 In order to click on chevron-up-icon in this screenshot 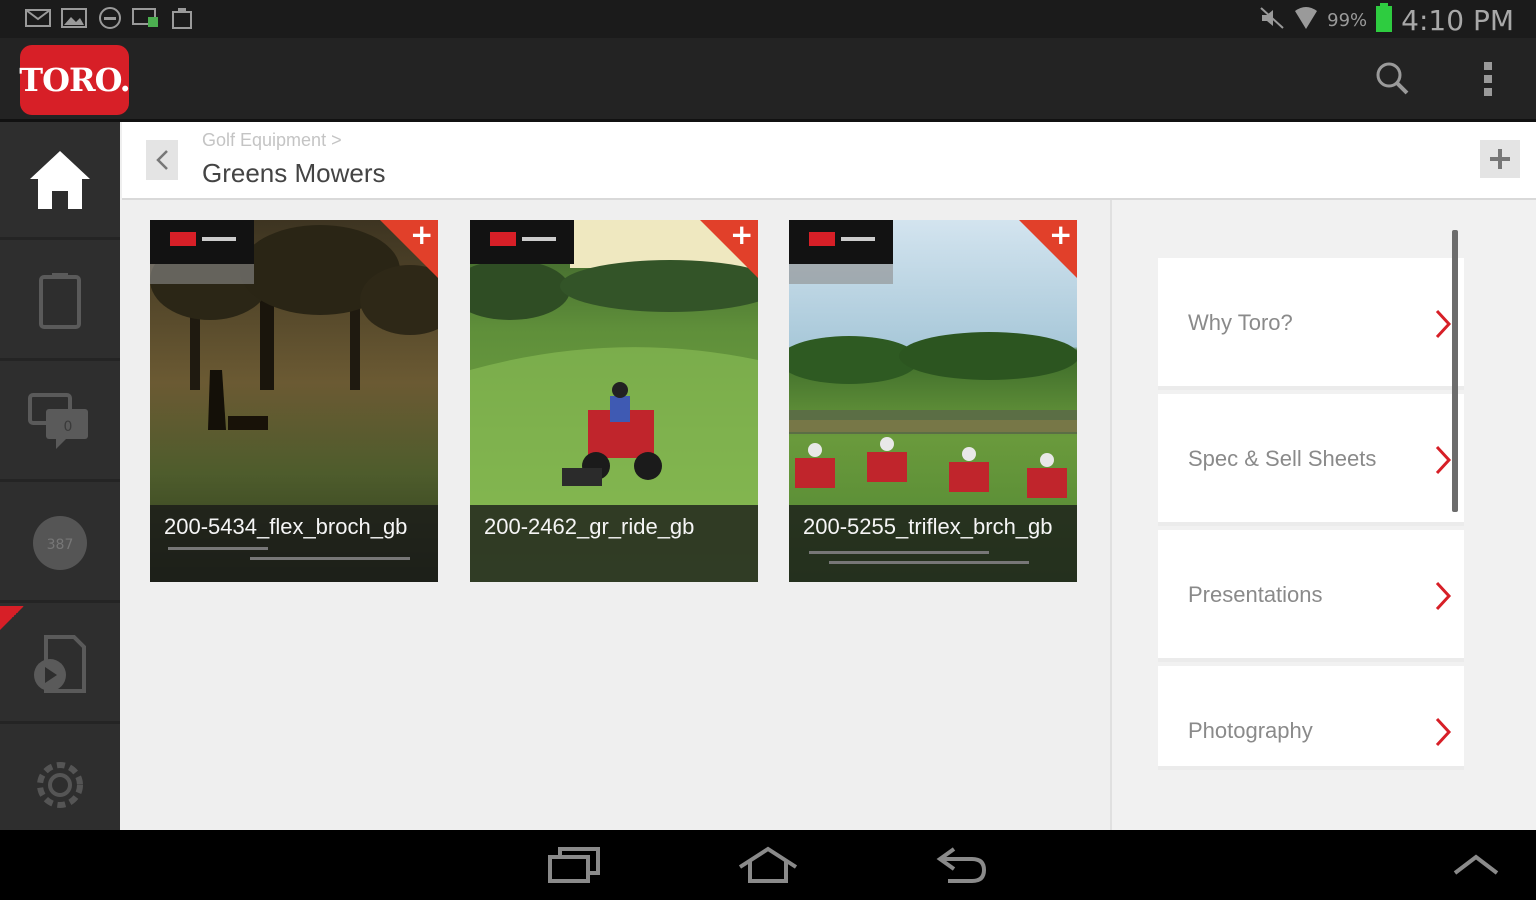, I will do `click(1476, 864)`.